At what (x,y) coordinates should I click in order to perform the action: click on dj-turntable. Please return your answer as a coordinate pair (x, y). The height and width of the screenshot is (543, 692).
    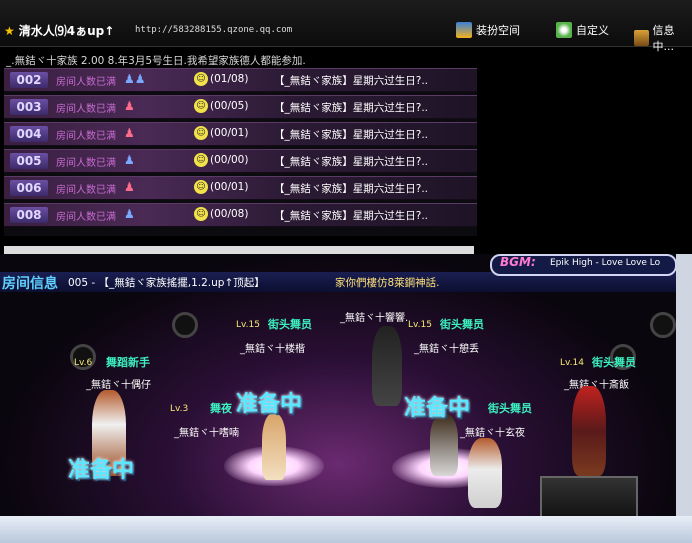
    Looking at the image, I should click on (589, 496).